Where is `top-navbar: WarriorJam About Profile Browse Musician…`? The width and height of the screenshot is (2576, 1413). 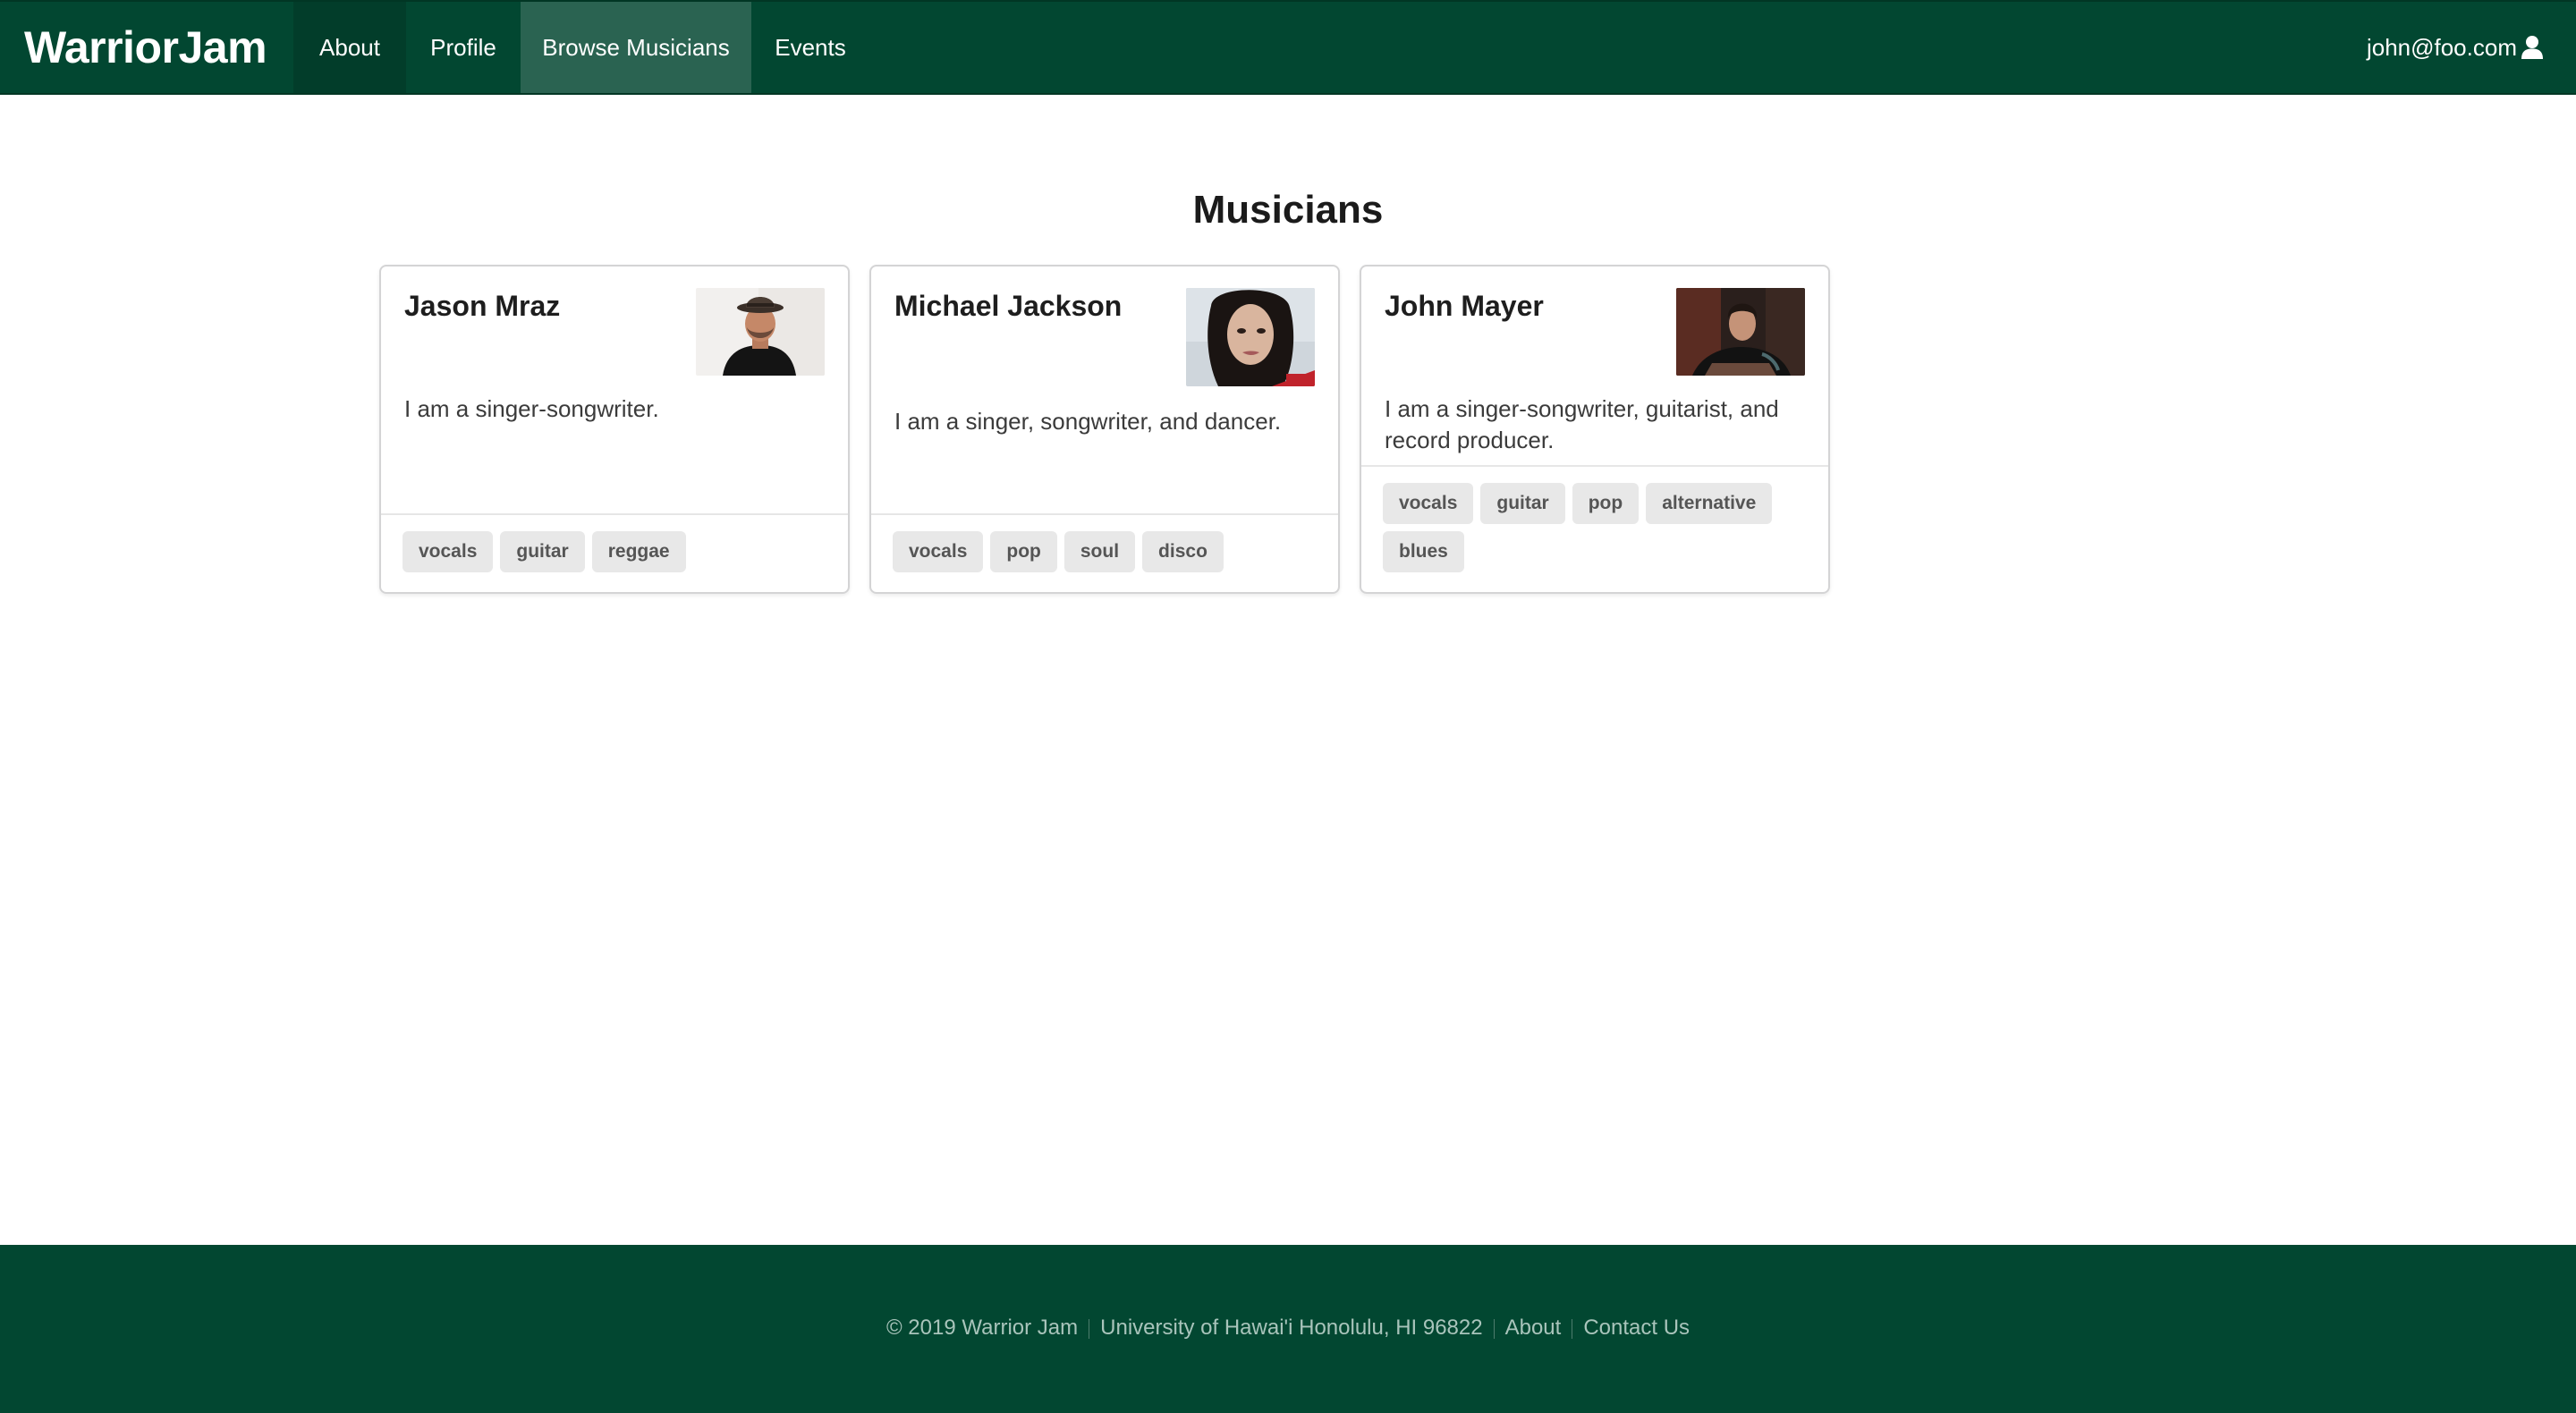
top-navbar: WarriorJam About Profile Browse Musician… is located at coordinates (1288, 47).